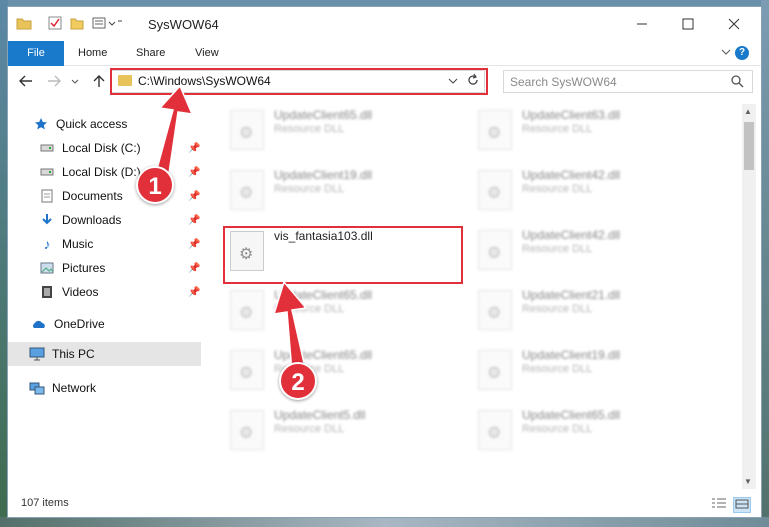 The height and width of the screenshot is (527, 769). What do you see at coordinates (92, 220) in the screenshot?
I see `sidebar-item-label: Downloads` at bounding box center [92, 220].